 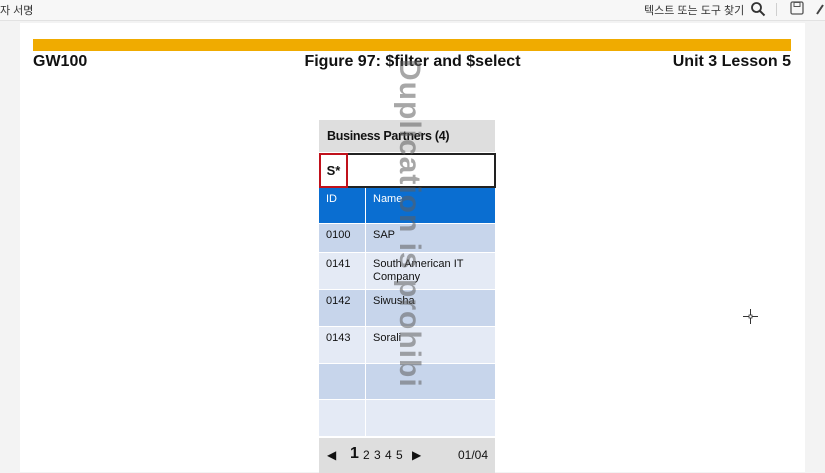 I want to click on column-header-name: Name, so click(x=388, y=199).